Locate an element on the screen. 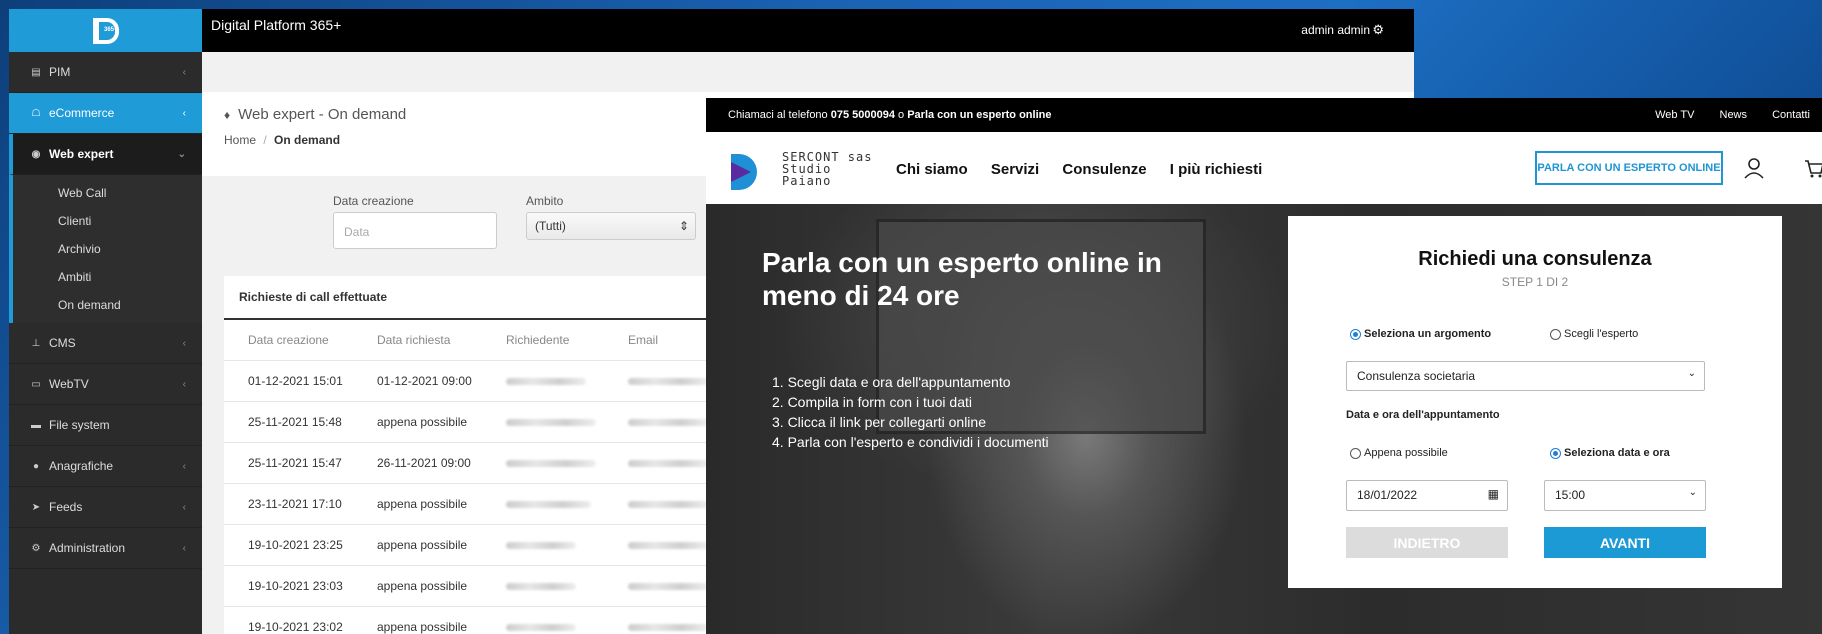  settings-gear-icon: ⚙ is located at coordinates (1378, 30).